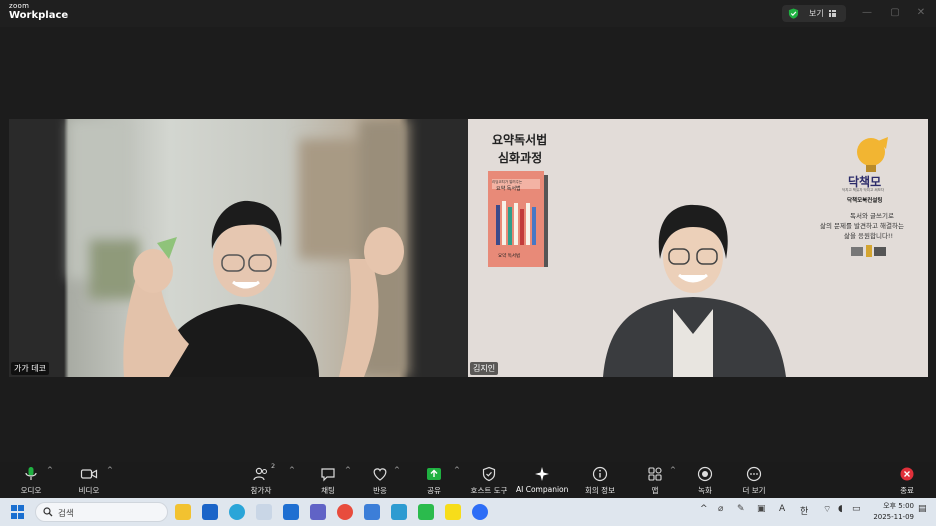  What do you see at coordinates (426, 512) in the screenshot?
I see `line-messenger-icon` at bounding box center [426, 512].